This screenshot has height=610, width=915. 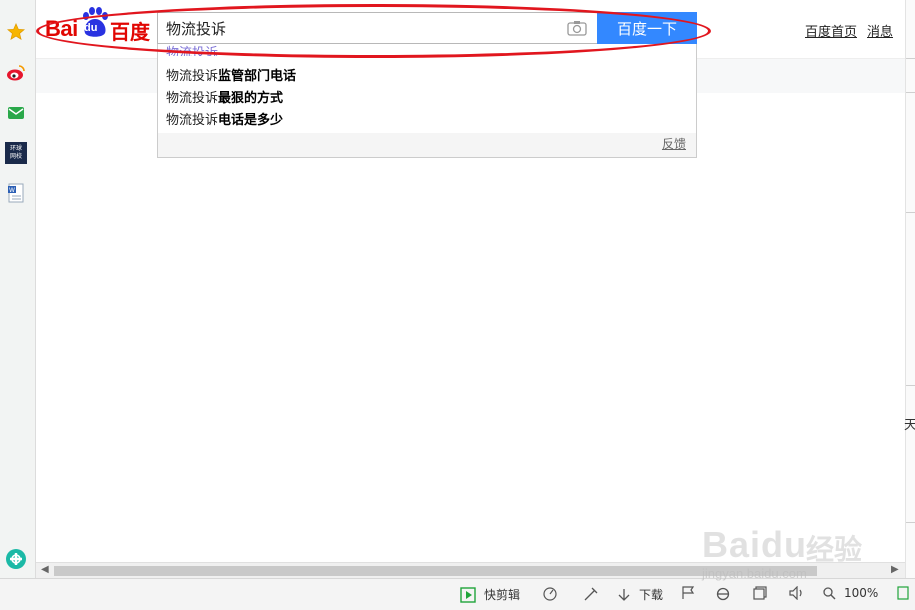 What do you see at coordinates (251, 120) in the screenshot?
I see `suggestion-suffix: 电话是多少` at bounding box center [251, 120].